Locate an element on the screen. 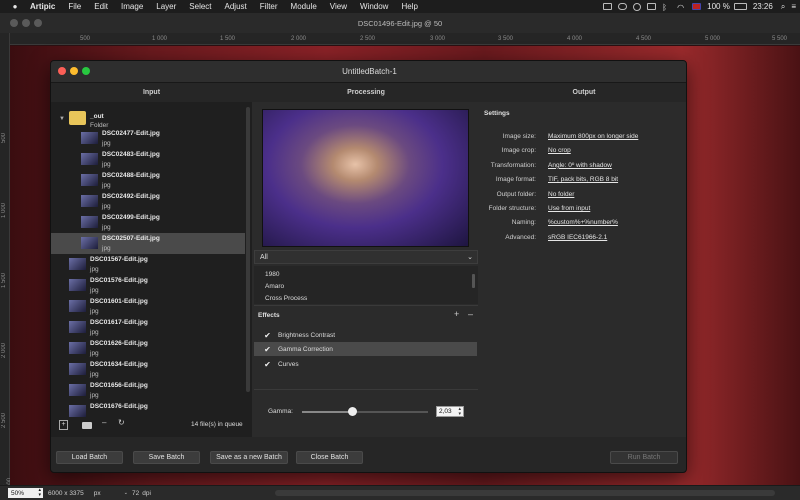 Image resolution: width=800 pixels, height=500 pixels. file-list-item: DSC01601-Edit.jpg jpg is located at coordinates (148, 306).